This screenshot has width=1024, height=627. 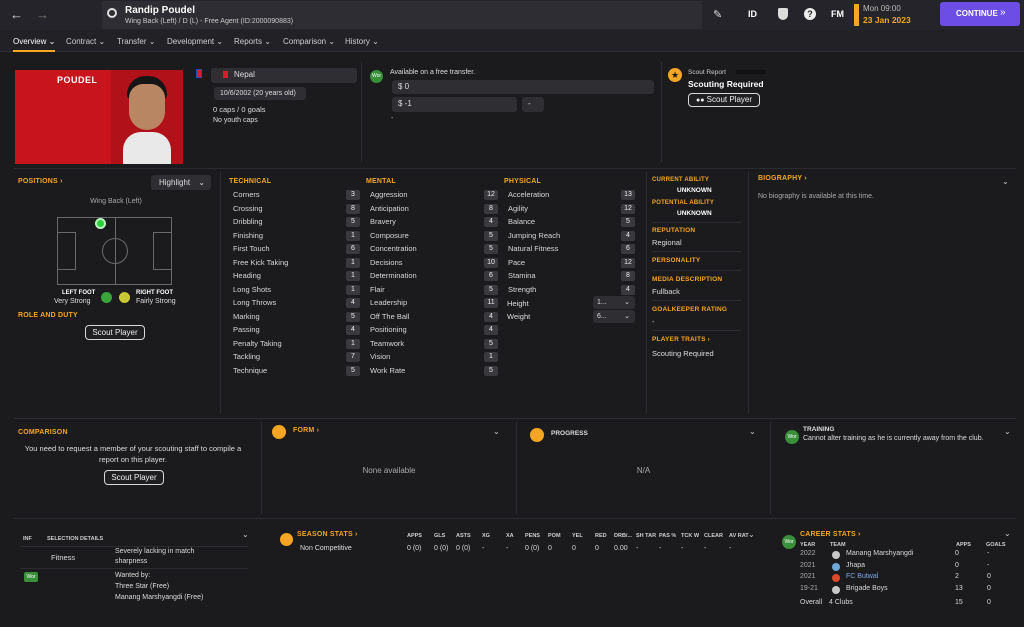 I want to click on attribute-row-pace: Pace 12, so click(x=572, y=263).